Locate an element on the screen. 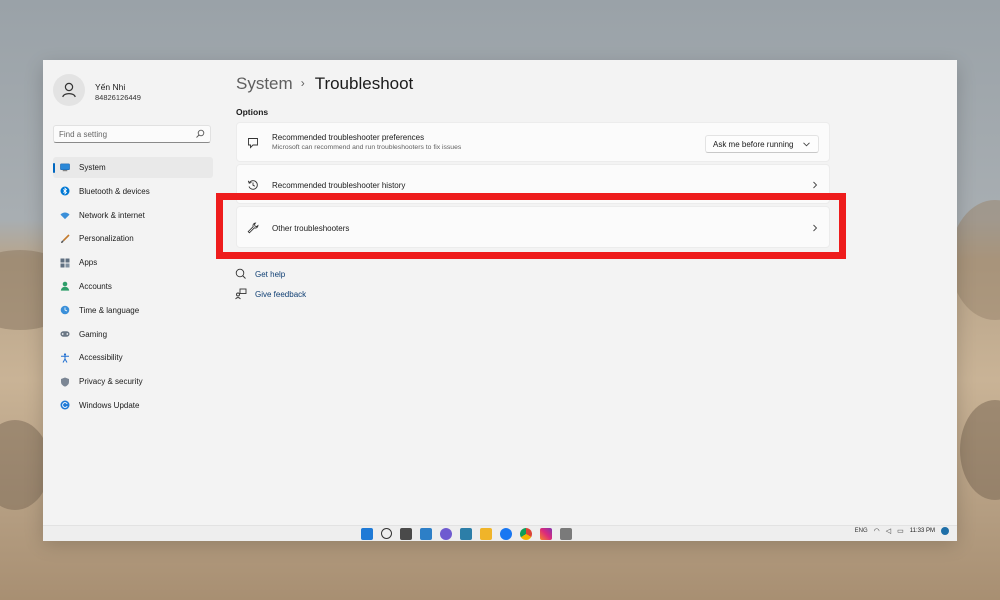 The height and width of the screenshot is (600, 1000). battery-icon: ▭ is located at coordinates (900, 531).